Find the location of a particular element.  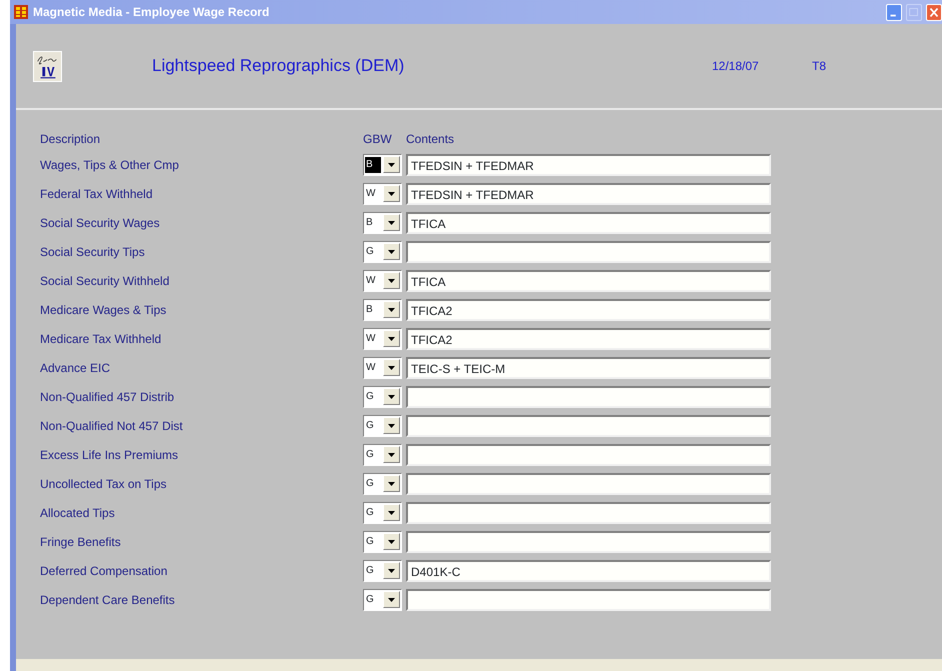

contents-field: TEIC-S + TEIC-M is located at coordinates (588, 367).